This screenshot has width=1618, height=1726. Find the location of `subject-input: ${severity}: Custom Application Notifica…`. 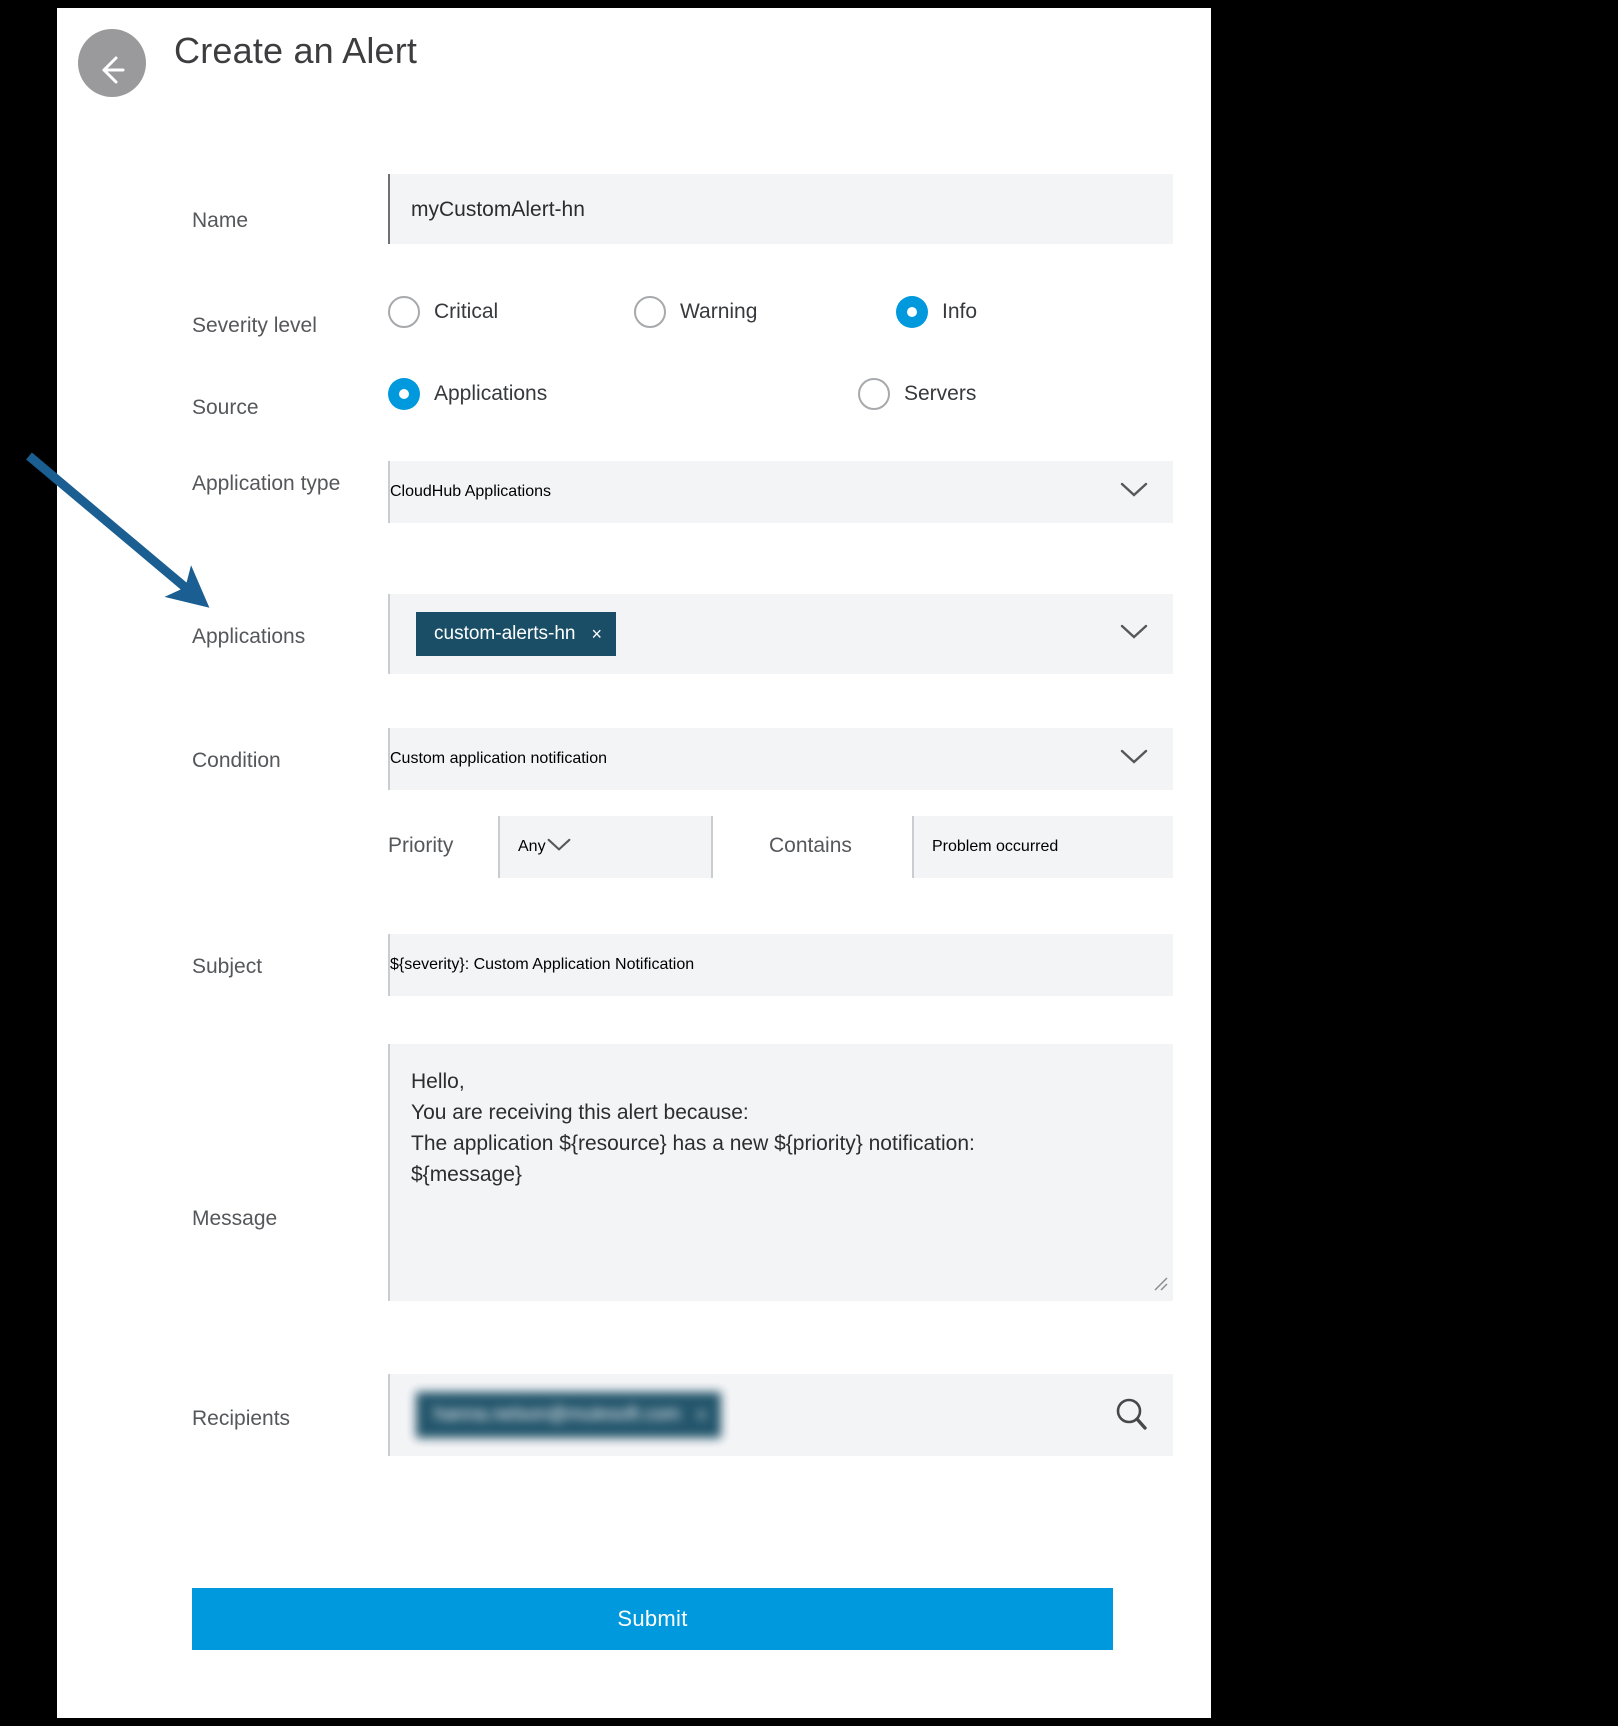

subject-input: ${severity}: Custom Application Notifica… is located at coordinates (780, 965).